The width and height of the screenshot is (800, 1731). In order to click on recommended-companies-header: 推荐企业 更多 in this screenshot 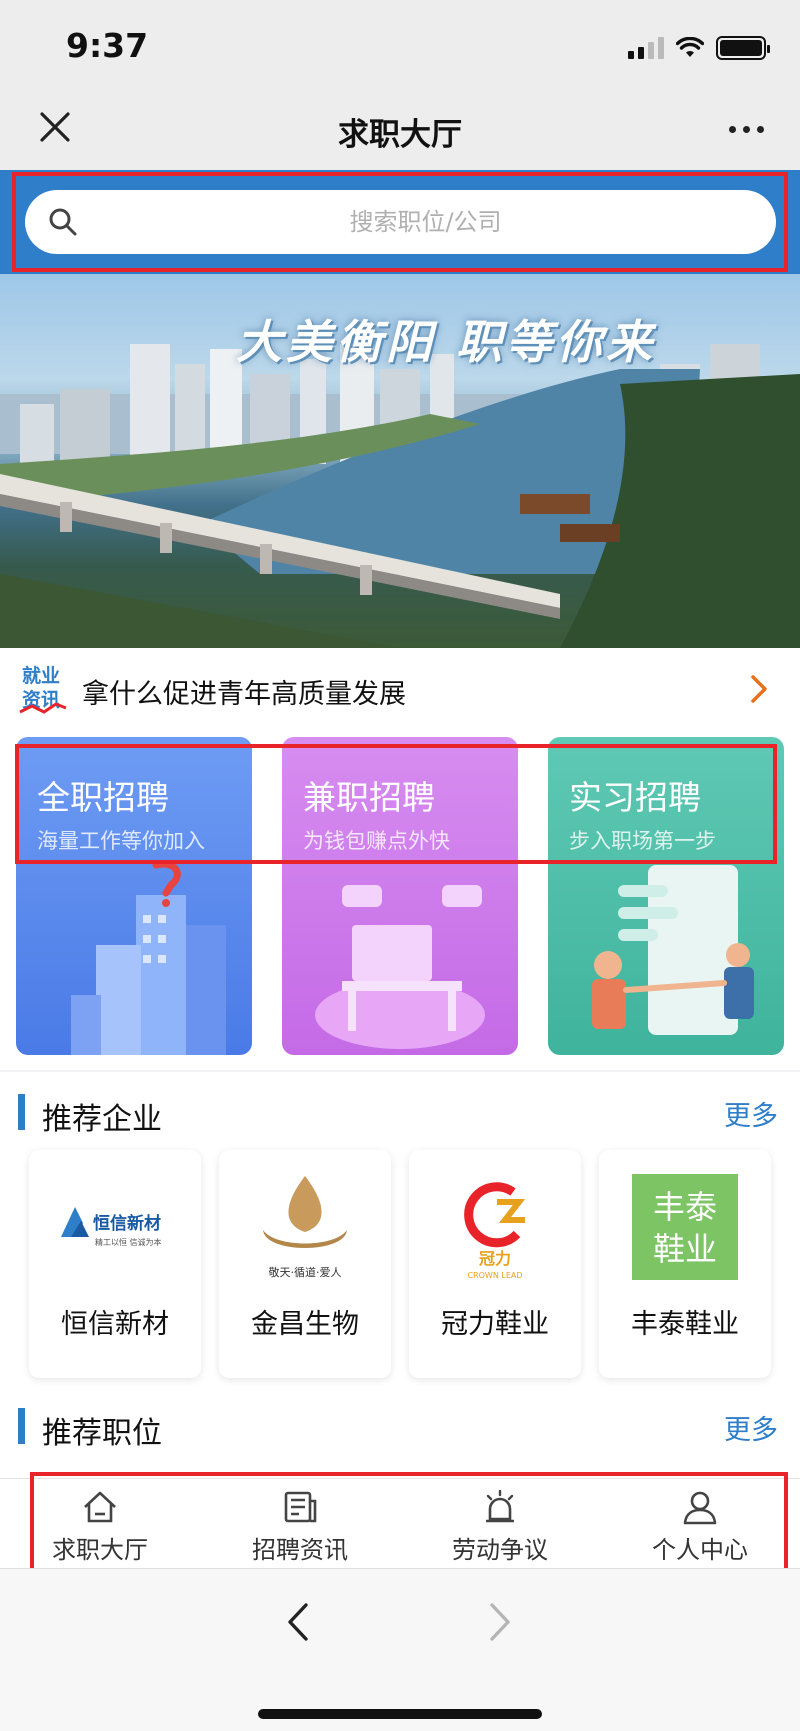, I will do `click(400, 1111)`.